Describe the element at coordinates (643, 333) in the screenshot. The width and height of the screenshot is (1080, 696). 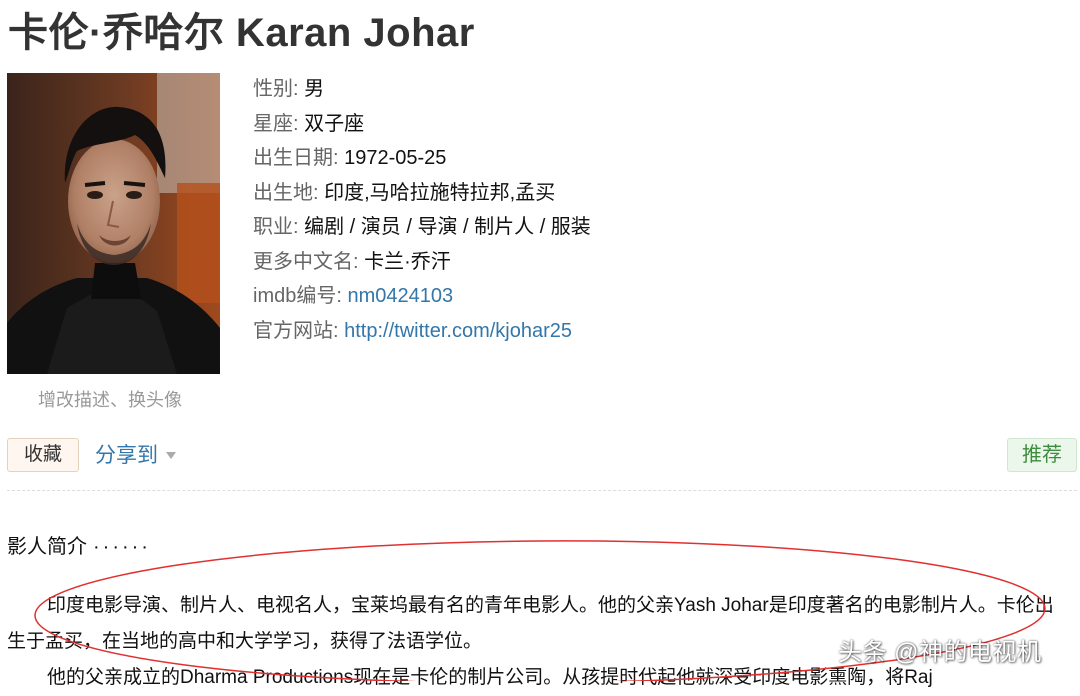
I see `info-row-website: 官方网站: http://twitter.com/kjohar25` at that location.